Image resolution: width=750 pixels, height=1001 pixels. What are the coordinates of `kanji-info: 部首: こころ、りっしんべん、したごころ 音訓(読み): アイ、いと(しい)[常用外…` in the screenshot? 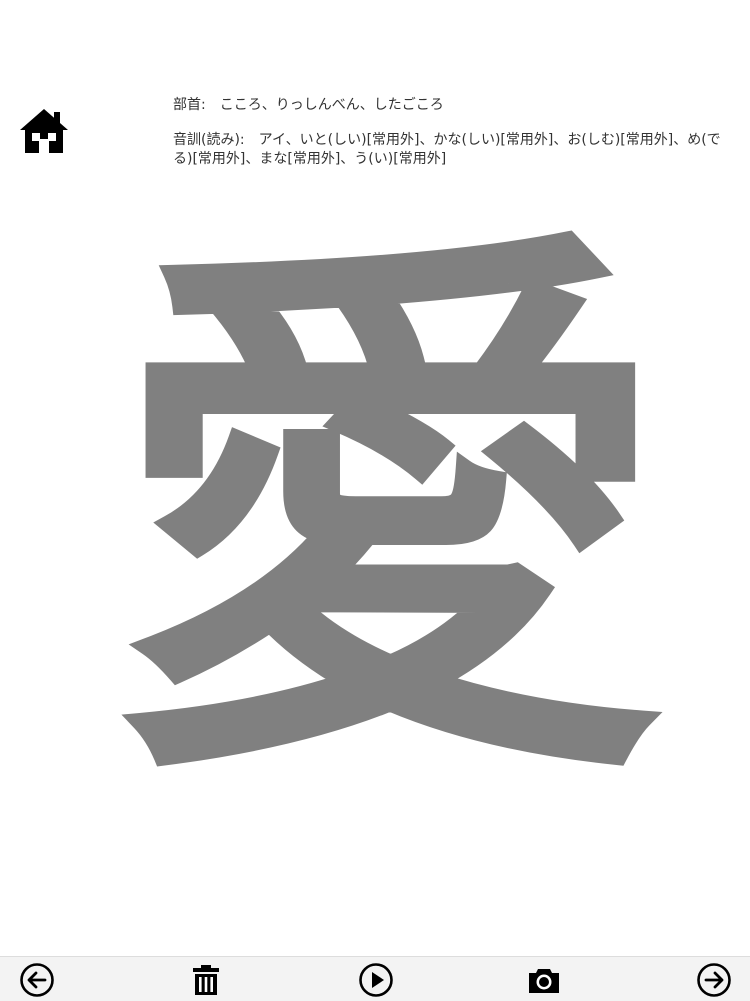 It's located at (448, 132).